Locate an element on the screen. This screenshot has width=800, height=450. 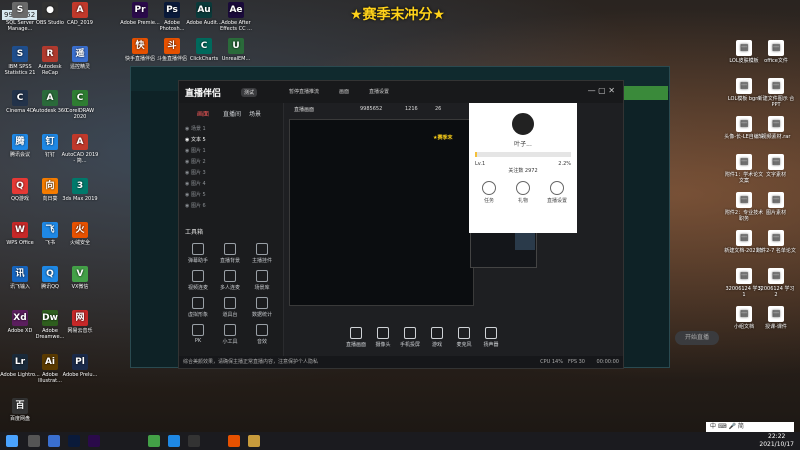
wechat-icon is located at coordinates (154, 441).